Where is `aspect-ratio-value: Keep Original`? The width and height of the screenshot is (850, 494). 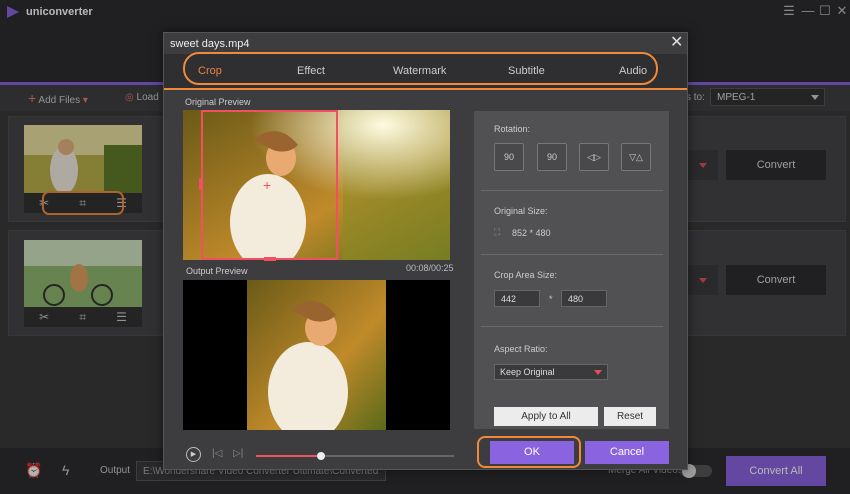 aspect-ratio-value: Keep Original is located at coordinates (527, 372).